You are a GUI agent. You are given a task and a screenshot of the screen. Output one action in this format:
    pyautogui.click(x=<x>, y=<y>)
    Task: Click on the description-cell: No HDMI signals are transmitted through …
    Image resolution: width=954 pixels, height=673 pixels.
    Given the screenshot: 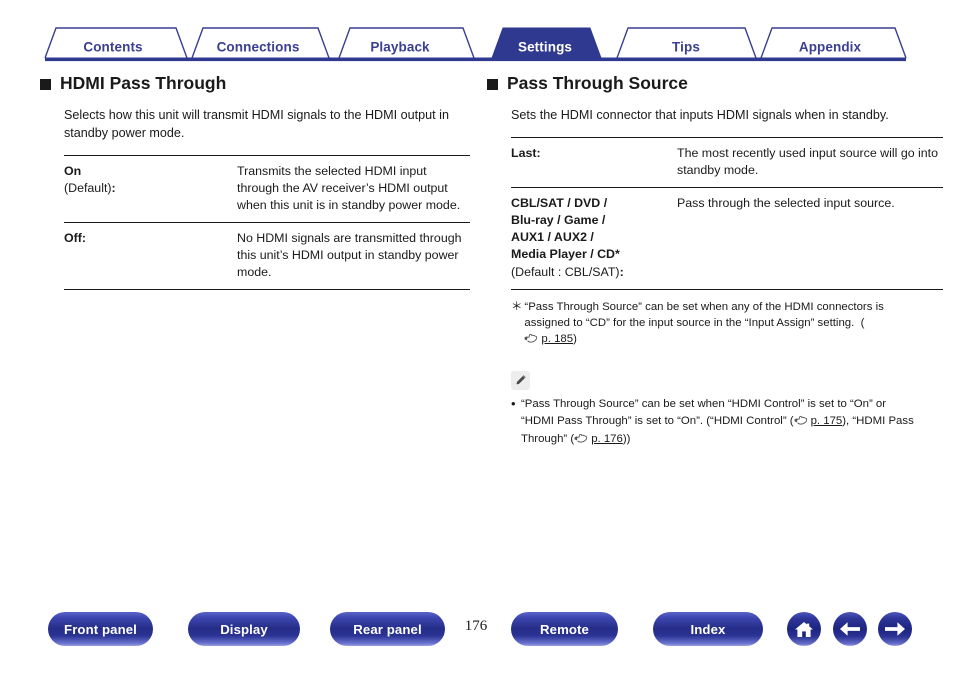 What is the action you would take?
    pyautogui.click(x=353, y=256)
    